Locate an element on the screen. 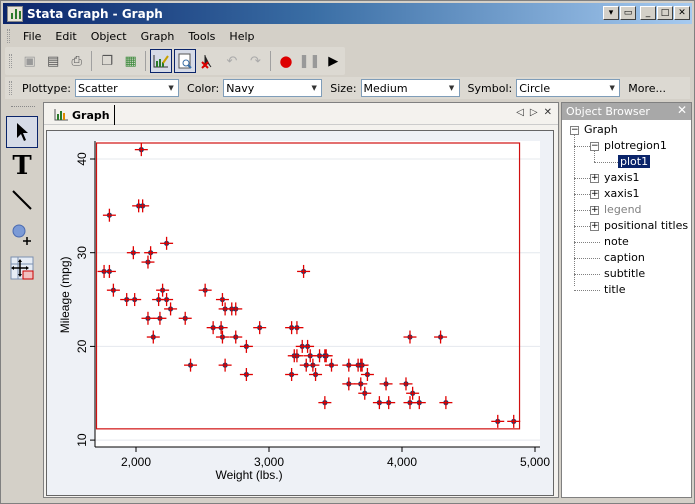 Image resolution: width=695 pixels, height=504 pixels. tab-graph-label: Graph is located at coordinates (91, 115).